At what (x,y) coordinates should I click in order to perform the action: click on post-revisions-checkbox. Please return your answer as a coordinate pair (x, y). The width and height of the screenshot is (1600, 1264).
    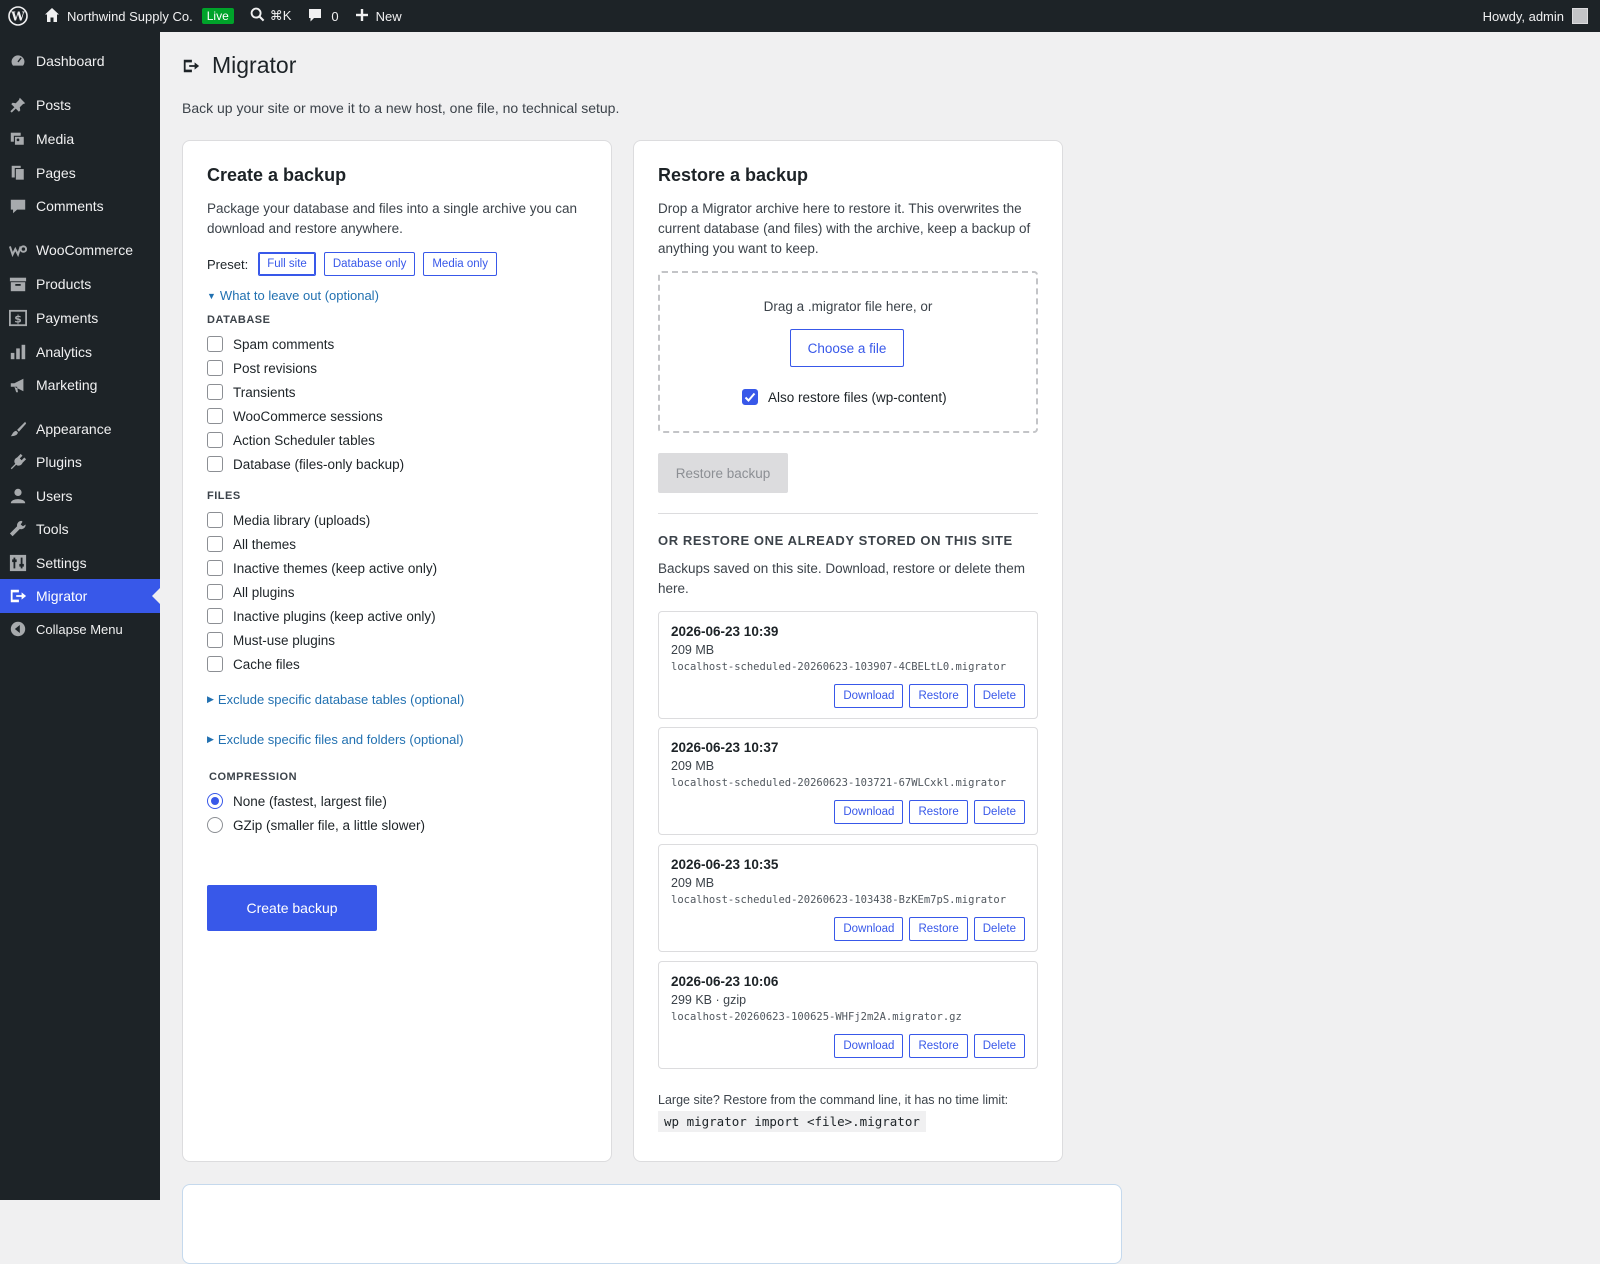
    Looking at the image, I should click on (215, 368).